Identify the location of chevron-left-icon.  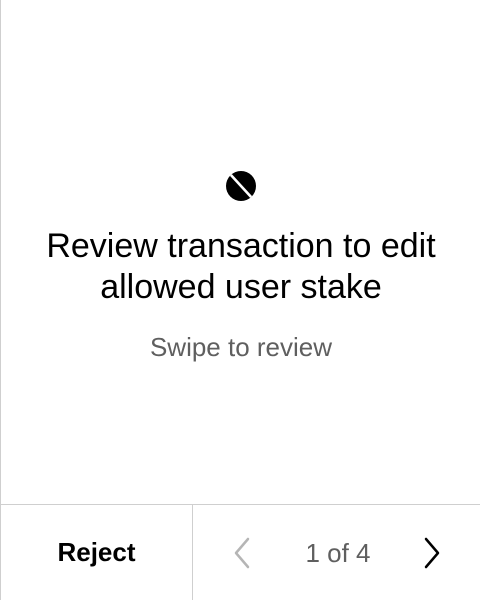
(243, 553).